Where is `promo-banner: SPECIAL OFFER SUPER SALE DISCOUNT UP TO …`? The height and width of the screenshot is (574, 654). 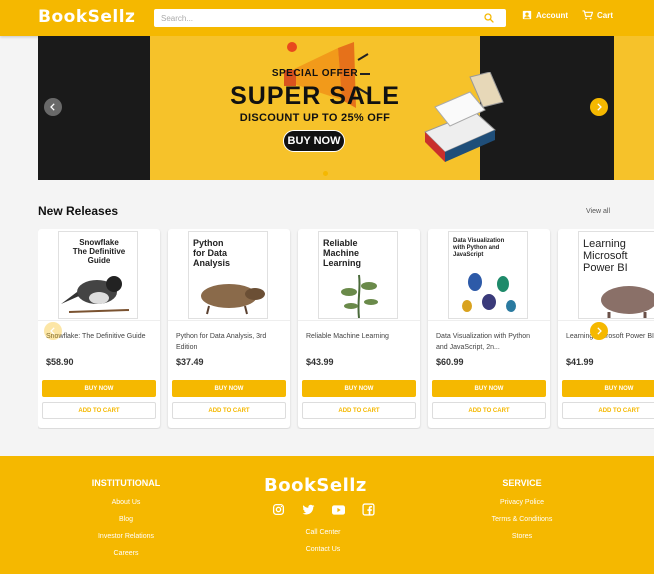 promo-banner: SPECIAL OFFER SUPER SALE DISCOUNT UP TO … is located at coordinates (327, 108).